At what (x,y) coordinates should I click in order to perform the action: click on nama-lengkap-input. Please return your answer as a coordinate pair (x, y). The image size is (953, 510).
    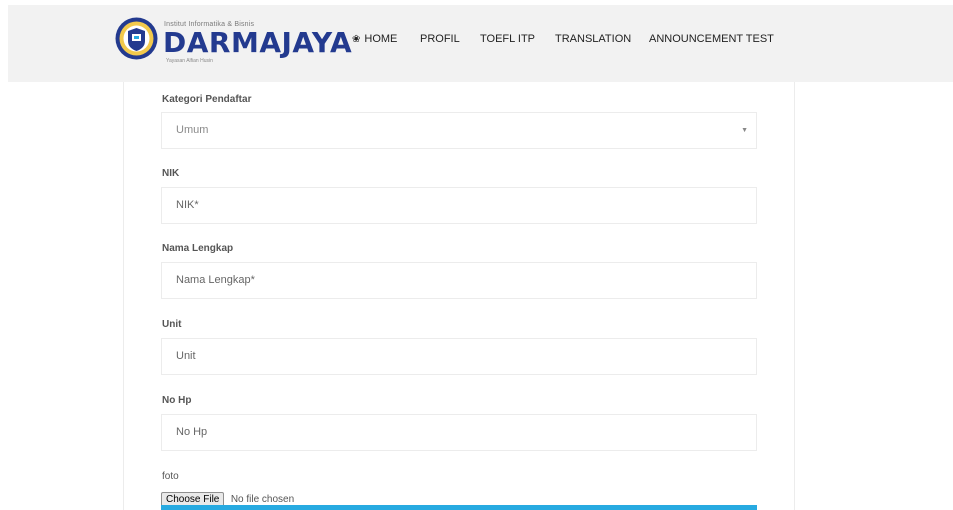
    Looking at the image, I should click on (456, 280).